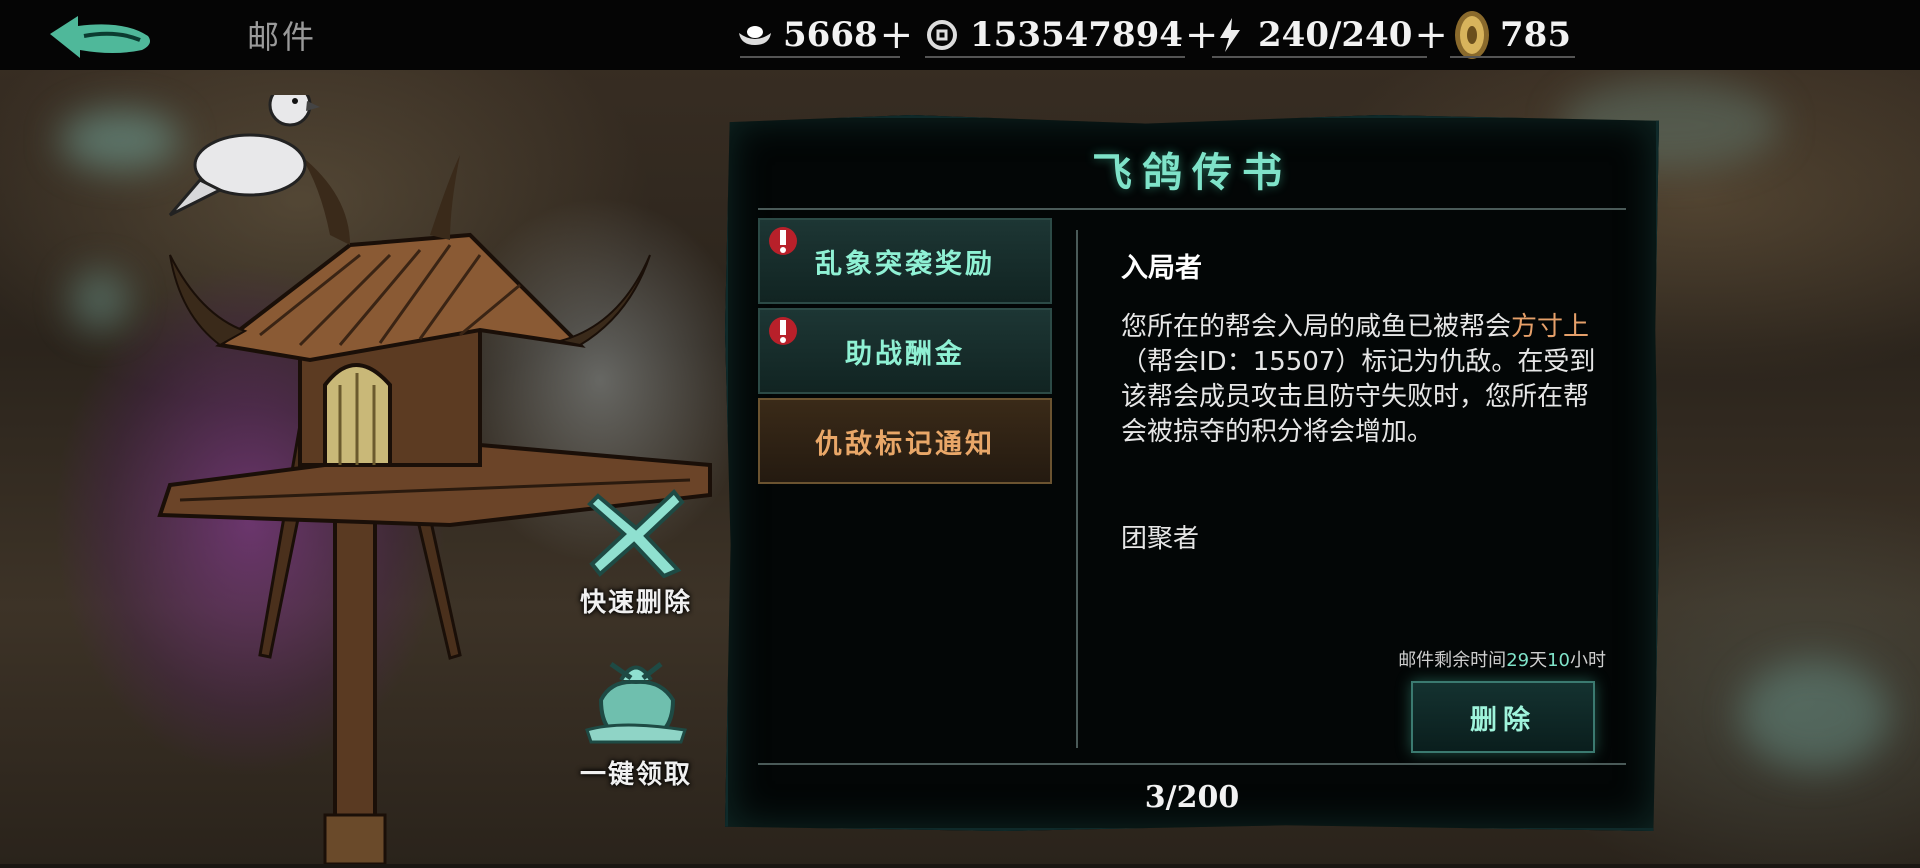  I want to click on mail-item-raid-reward: 乱象突袭奖励, so click(905, 261).